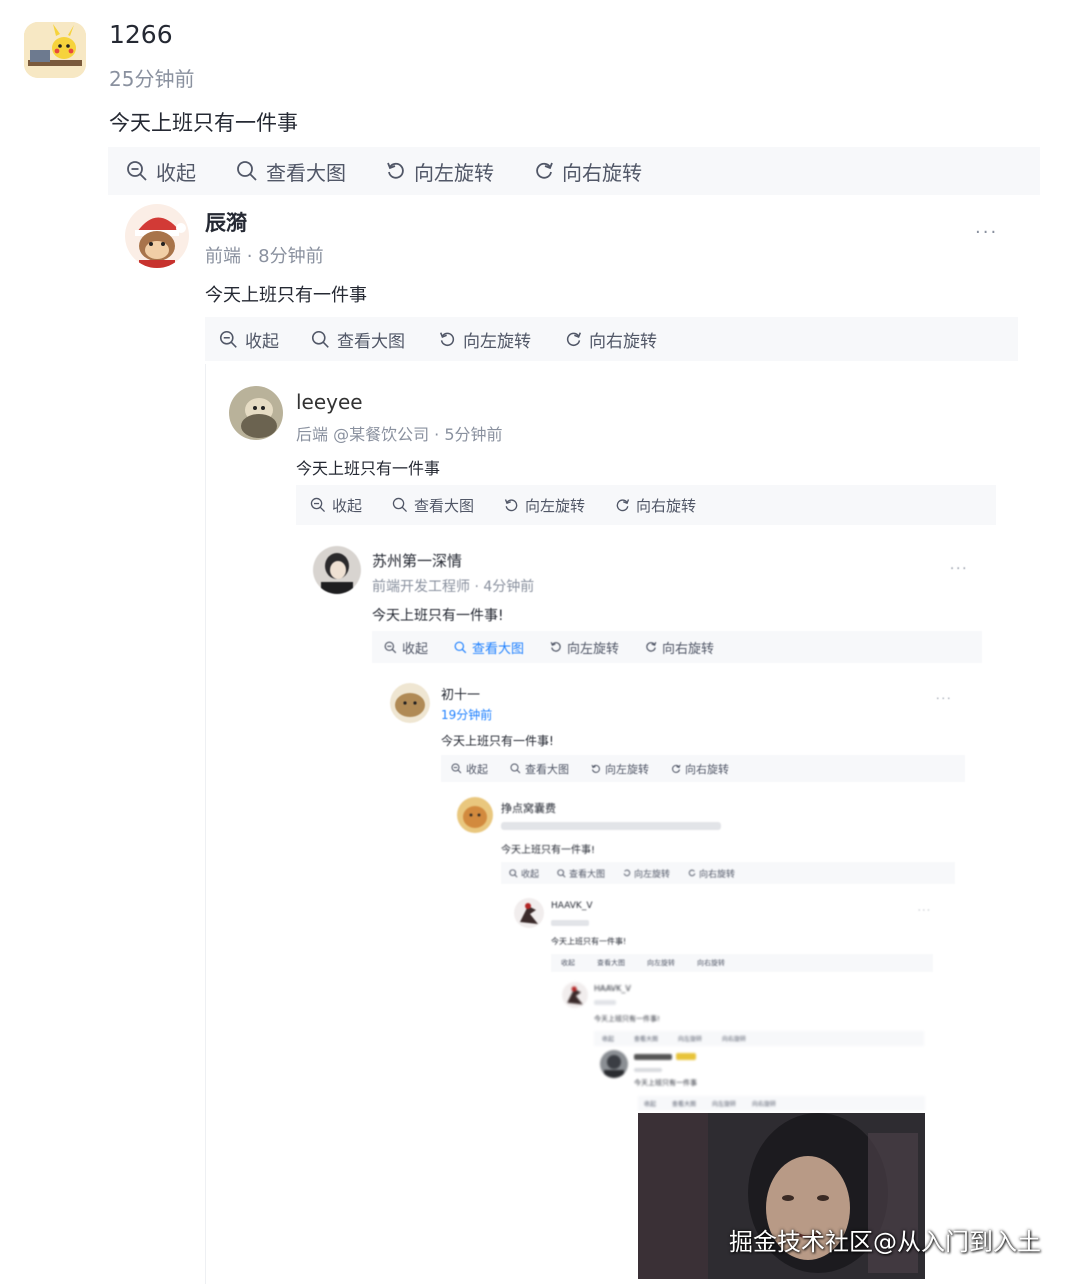 This screenshot has height=1284, width=1075. Describe the element at coordinates (528, 808) in the screenshot. I see `author-name: 挣点窝囊费` at that location.